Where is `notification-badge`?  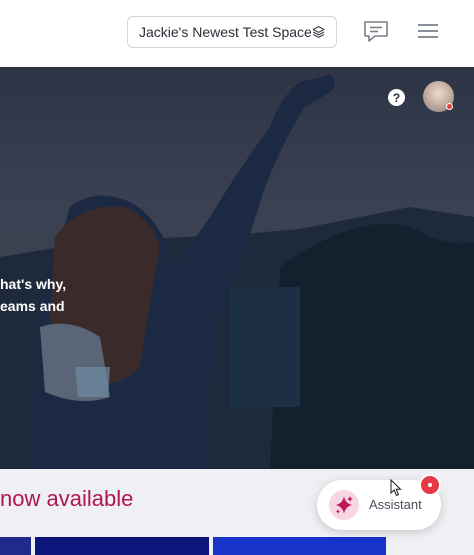 notification-badge is located at coordinates (430, 485).